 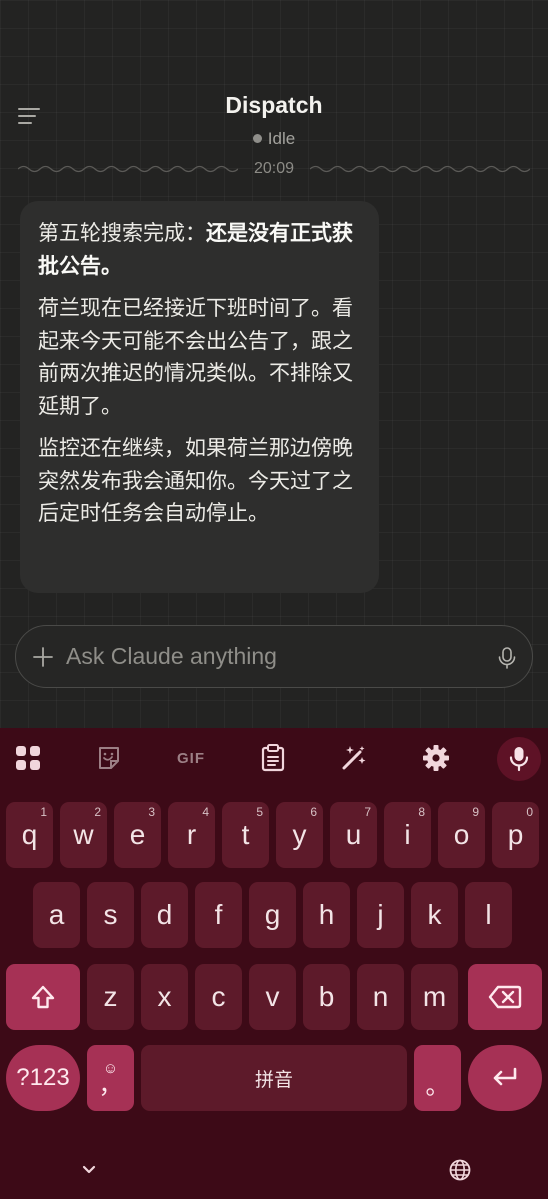 What do you see at coordinates (199, 249) in the screenshot?
I see `message-paragraph-1: 第五轮搜索完成：还是没有正式获批公告。` at bounding box center [199, 249].